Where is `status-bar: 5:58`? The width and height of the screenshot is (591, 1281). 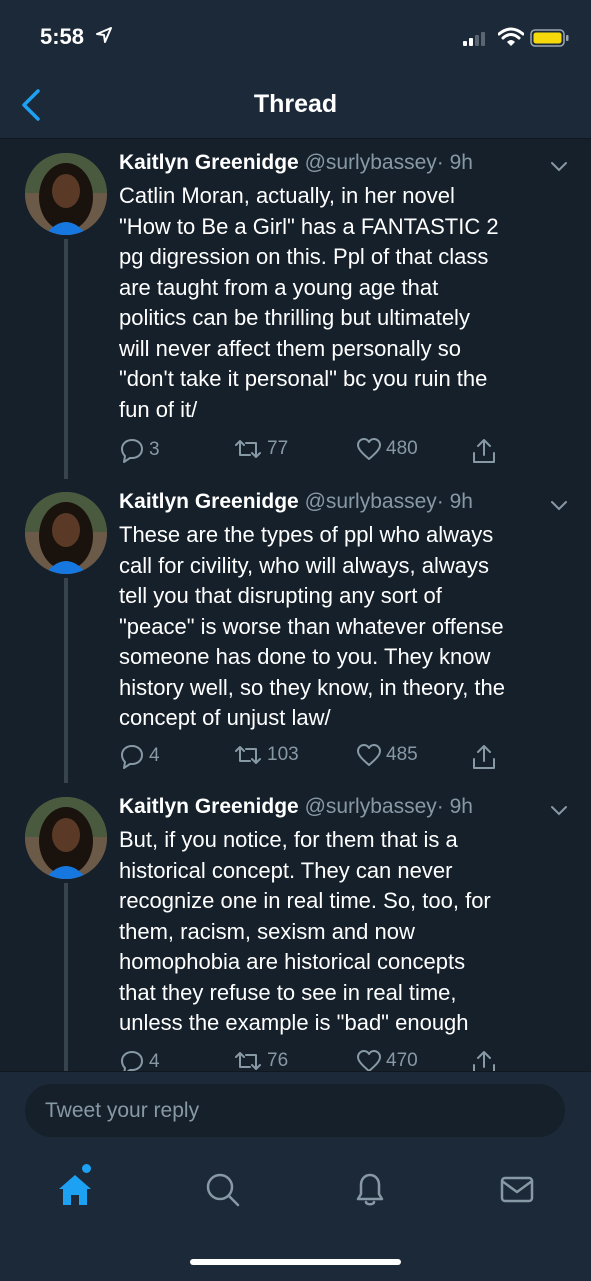 status-bar: 5:58 is located at coordinates (295, 36).